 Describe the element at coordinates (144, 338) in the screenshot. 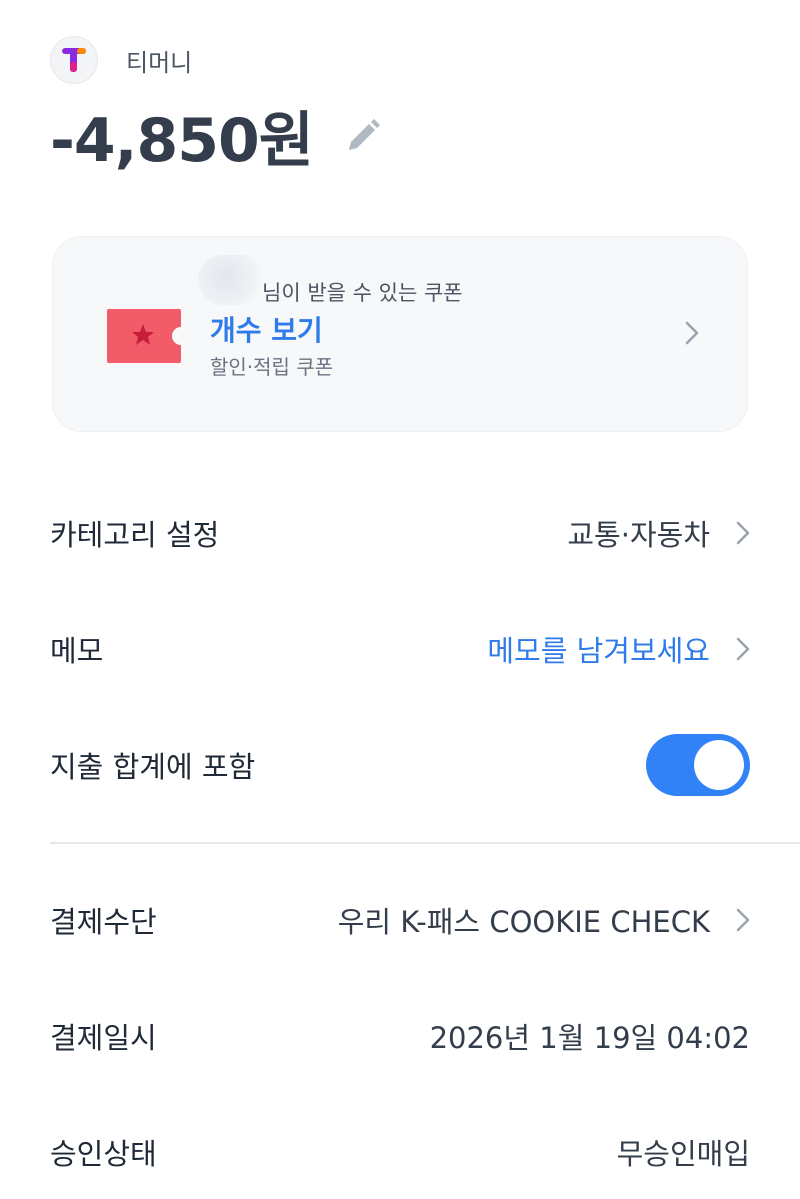

I see `coupon-ticket-icon` at that location.